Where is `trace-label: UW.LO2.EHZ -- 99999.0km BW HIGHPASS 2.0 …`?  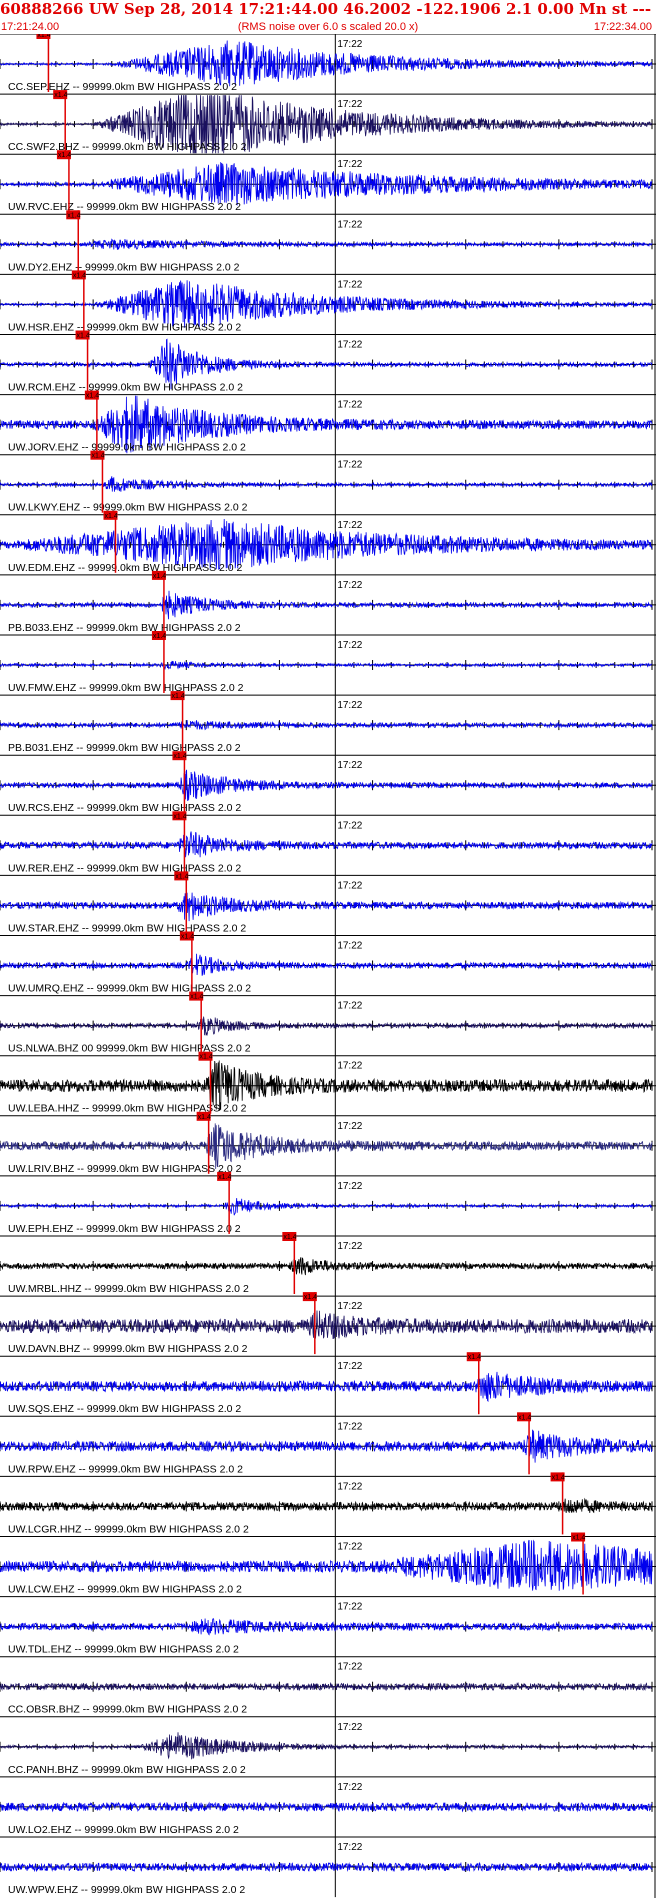
trace-label: UW.LO2.EHZ -- 99999.0km BW HIGHPASS 2.0 … is located at coordinates (123, 1830).